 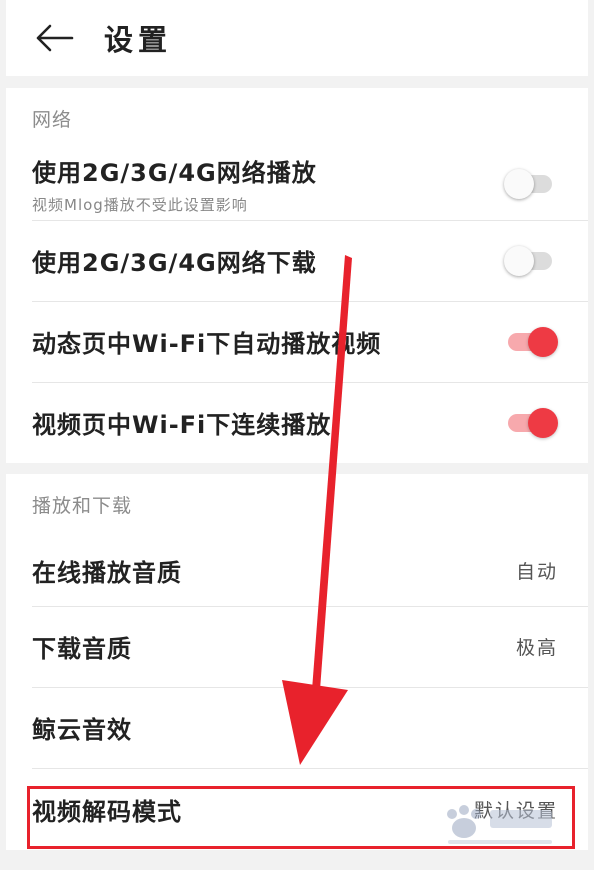 What do you see at coordinates (52, 120) in the screenshot?
I see `section-title-network: 网络` at bounding box center [52, 120].